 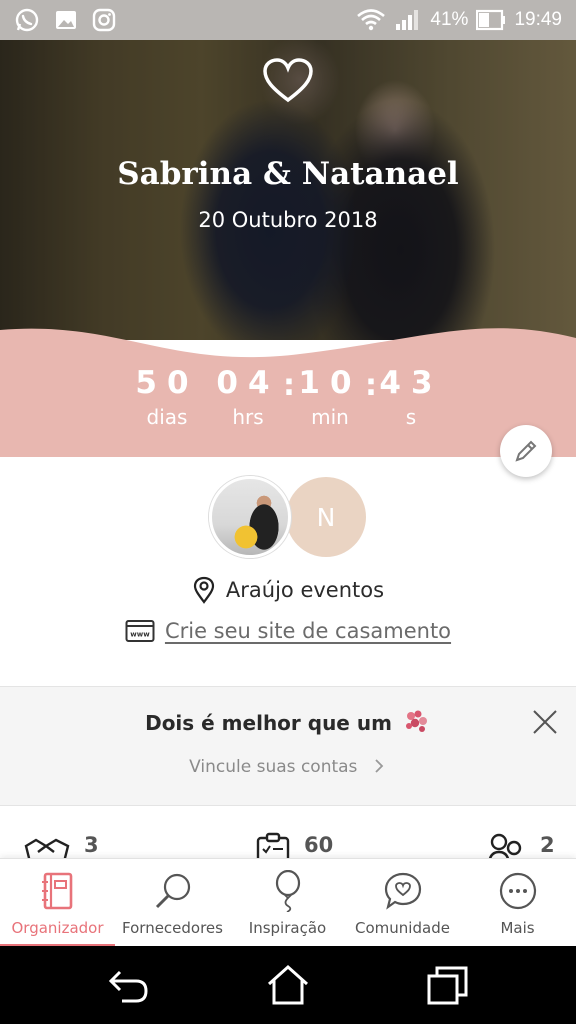 I want to click on chevron-right-icon, so click(x=379, y=766).